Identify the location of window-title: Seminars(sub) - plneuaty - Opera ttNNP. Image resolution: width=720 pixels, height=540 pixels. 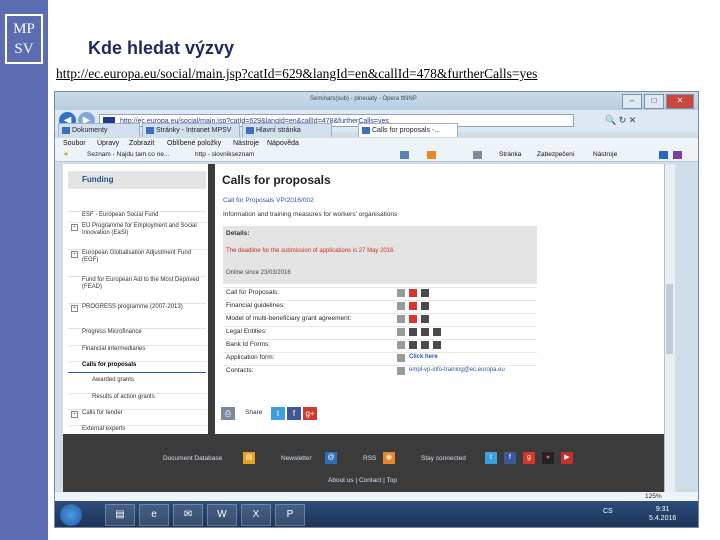
(363, 99).